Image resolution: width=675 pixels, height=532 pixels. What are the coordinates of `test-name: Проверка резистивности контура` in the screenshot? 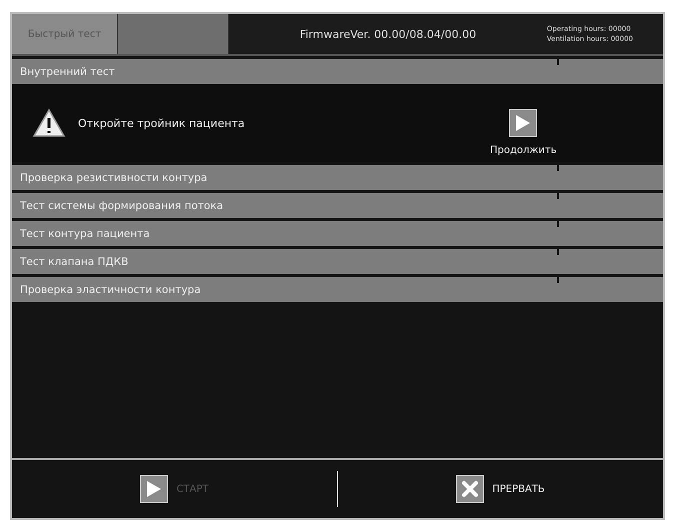 It's located at (114, 178).